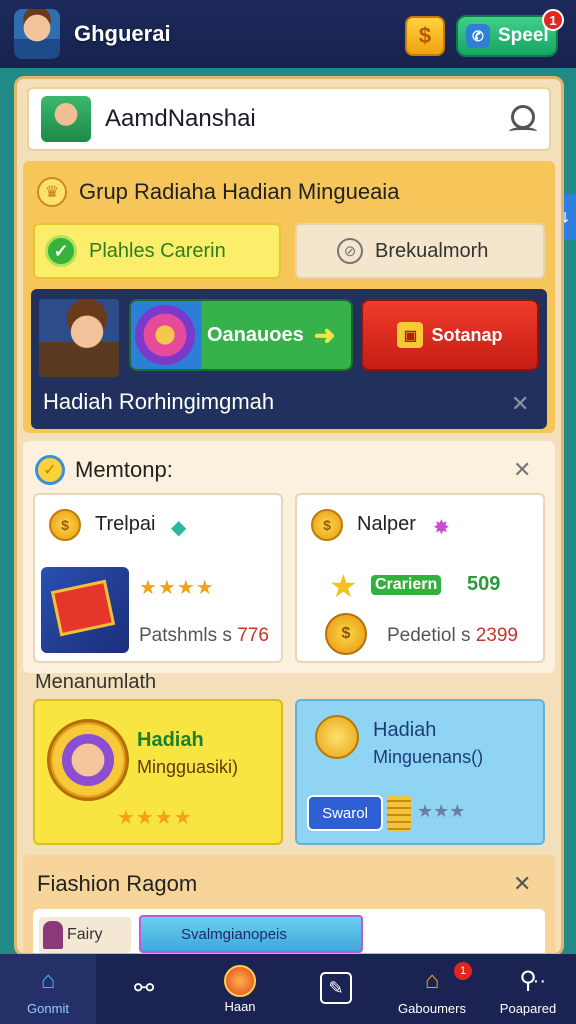  I want to click on arrow-right-icon: ➜, so click(324, 334).